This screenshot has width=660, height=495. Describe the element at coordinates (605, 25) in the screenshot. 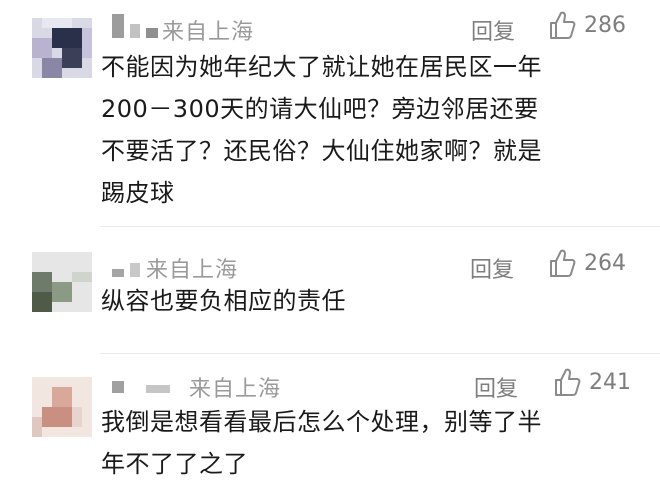

I see `like-count: 286` at that location.